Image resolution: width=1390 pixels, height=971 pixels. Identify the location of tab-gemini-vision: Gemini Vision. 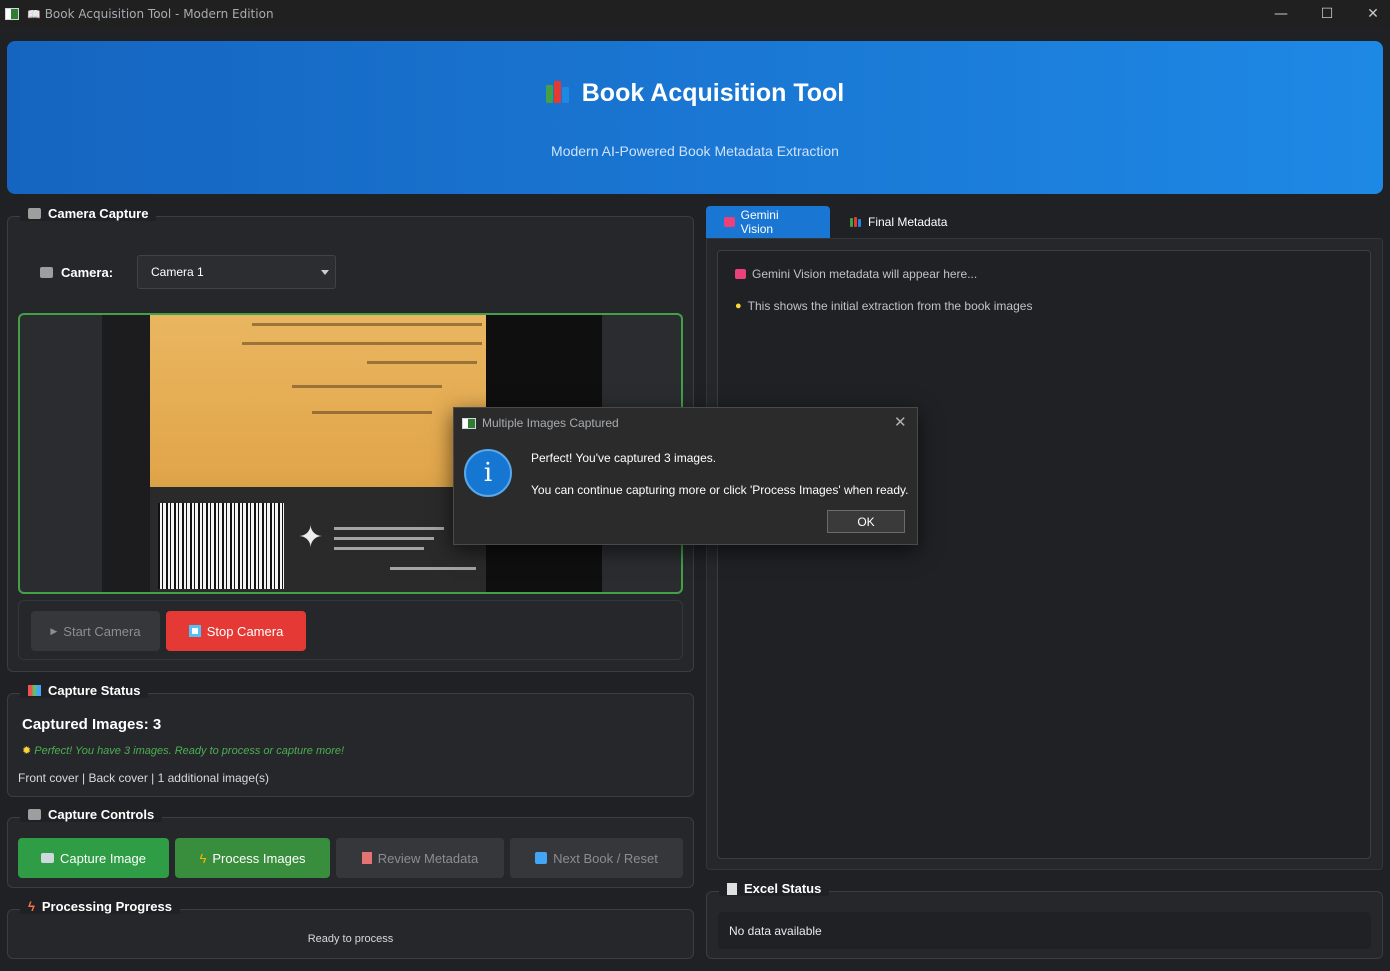
(768, 222).